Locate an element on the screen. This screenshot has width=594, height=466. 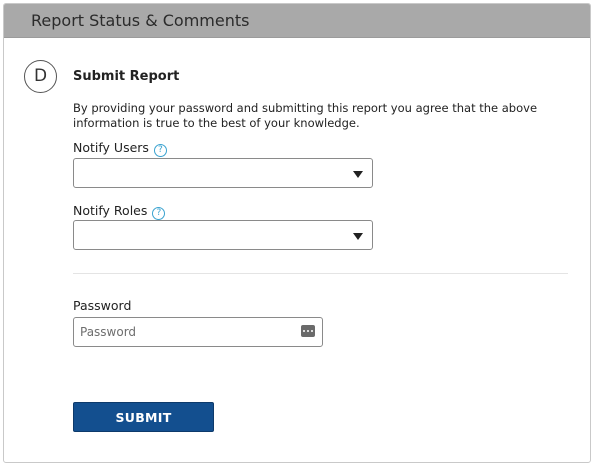
panel-header: Report Status & Comments is located at coordinates (297, 21).